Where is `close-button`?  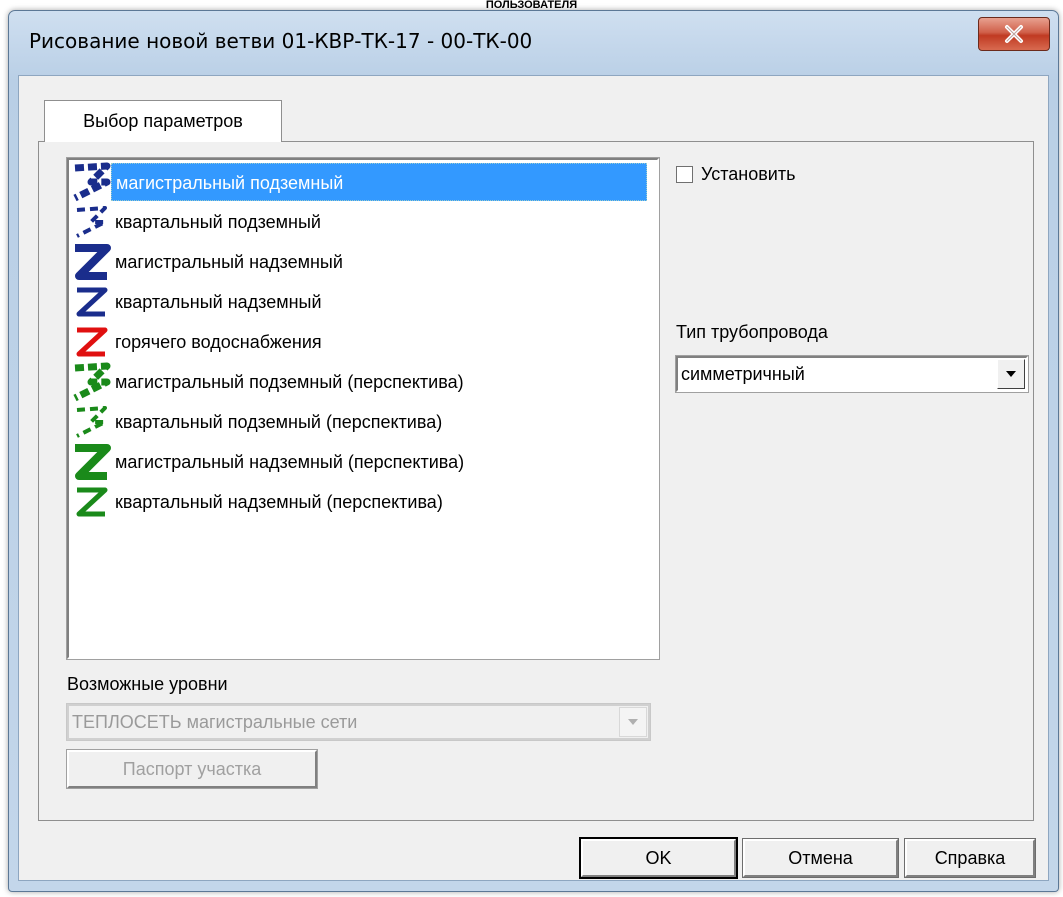
close-button is located at coordinates (1014, 34).